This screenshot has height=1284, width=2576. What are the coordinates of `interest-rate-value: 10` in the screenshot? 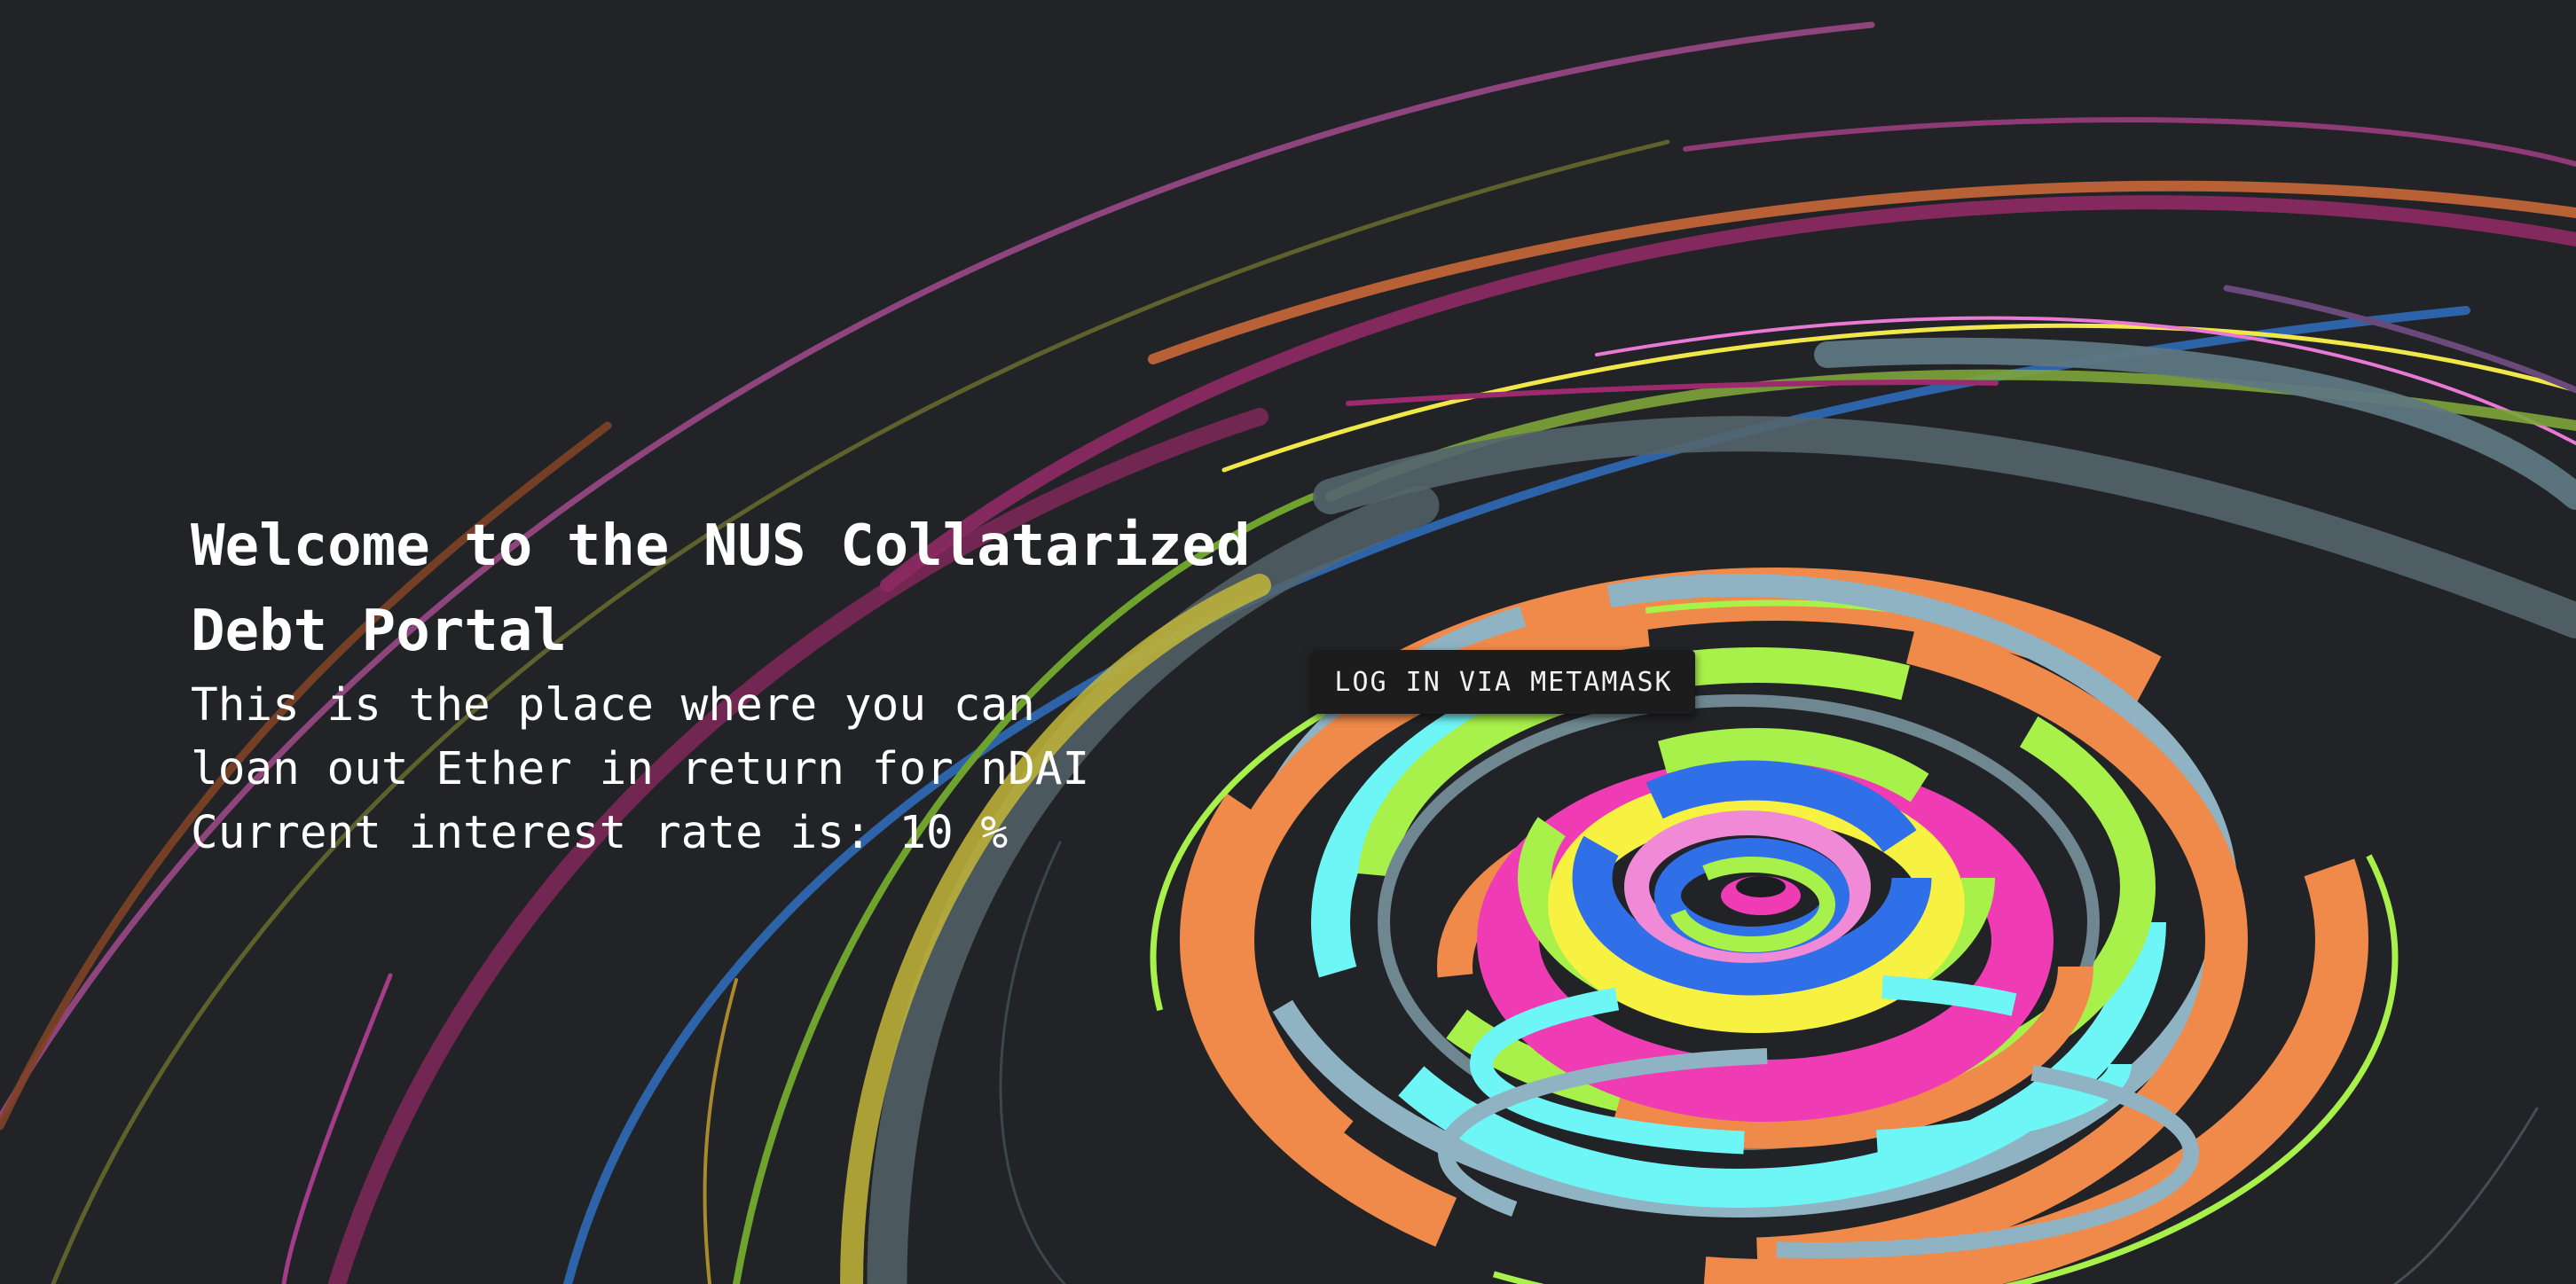 It's located at (926, 833).